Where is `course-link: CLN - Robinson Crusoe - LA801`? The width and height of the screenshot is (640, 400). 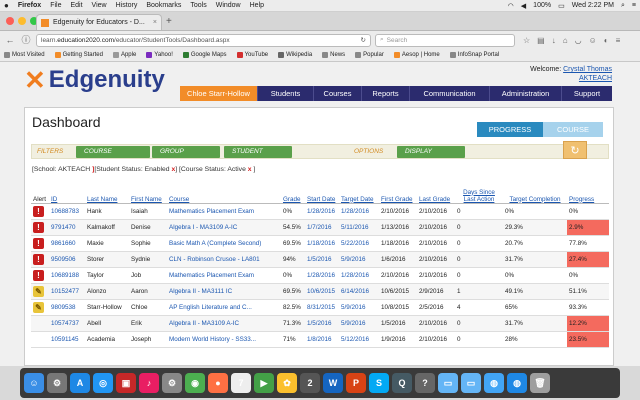 course-link: CLN - Robinson Crusoe - LA801 is located at coordinates (224, 259).